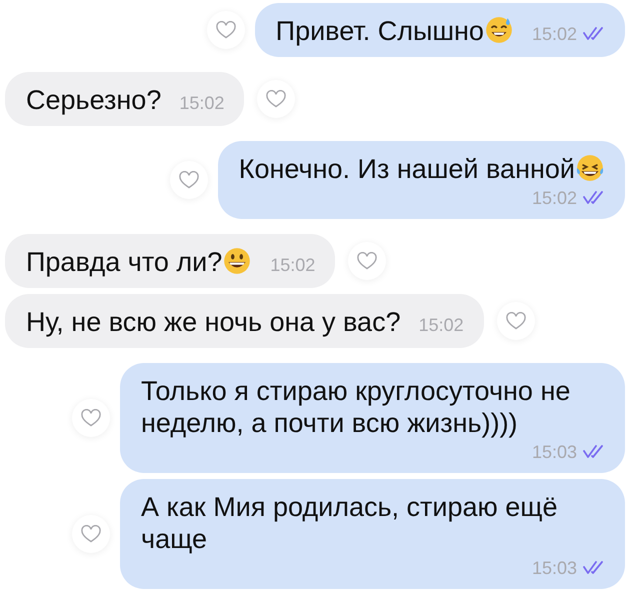  Describe the element at coordinates (349, 523) in the screenshot. I see `message-text: А как Мия родилась, стираю ещё чаще` at that location.